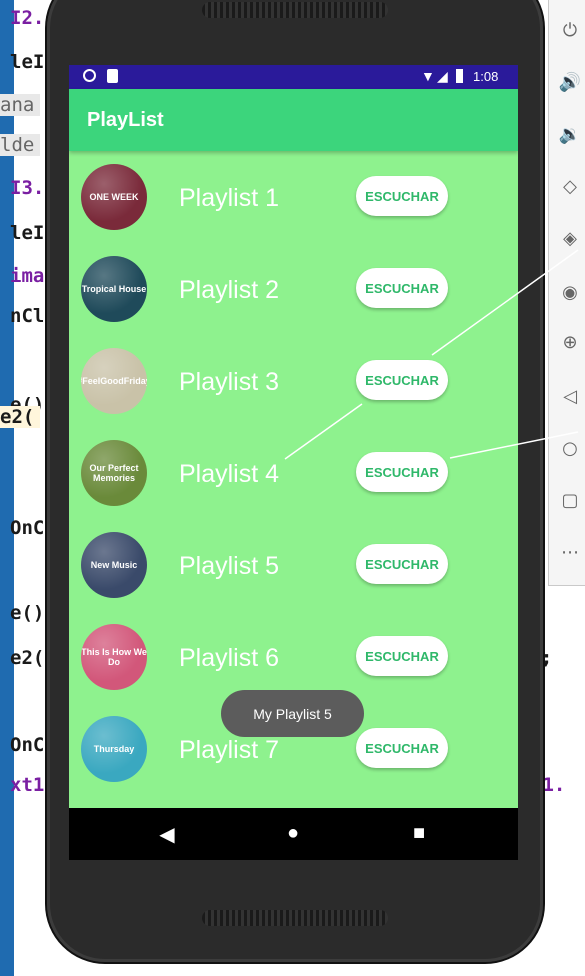 The image size is (585, 976). Describe the element at coordinates (229, 566) in the screenshot. I see `playlist-name: Playlist 5` at that location.